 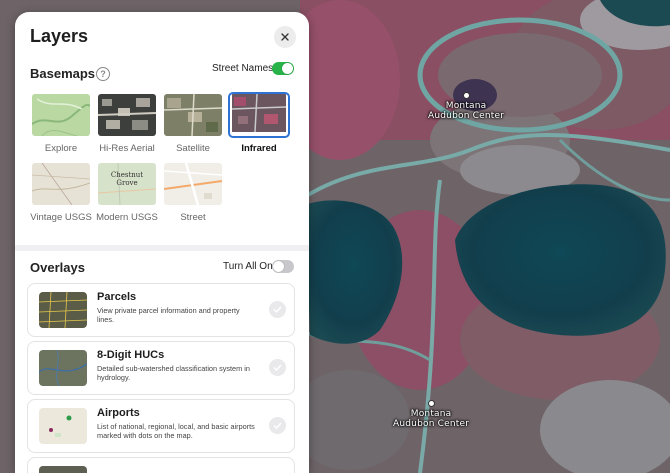 What do you see at coordinates (162, 37) in the screenshot?
I see `panel-header: Layers` at bounding box center [162, 37].